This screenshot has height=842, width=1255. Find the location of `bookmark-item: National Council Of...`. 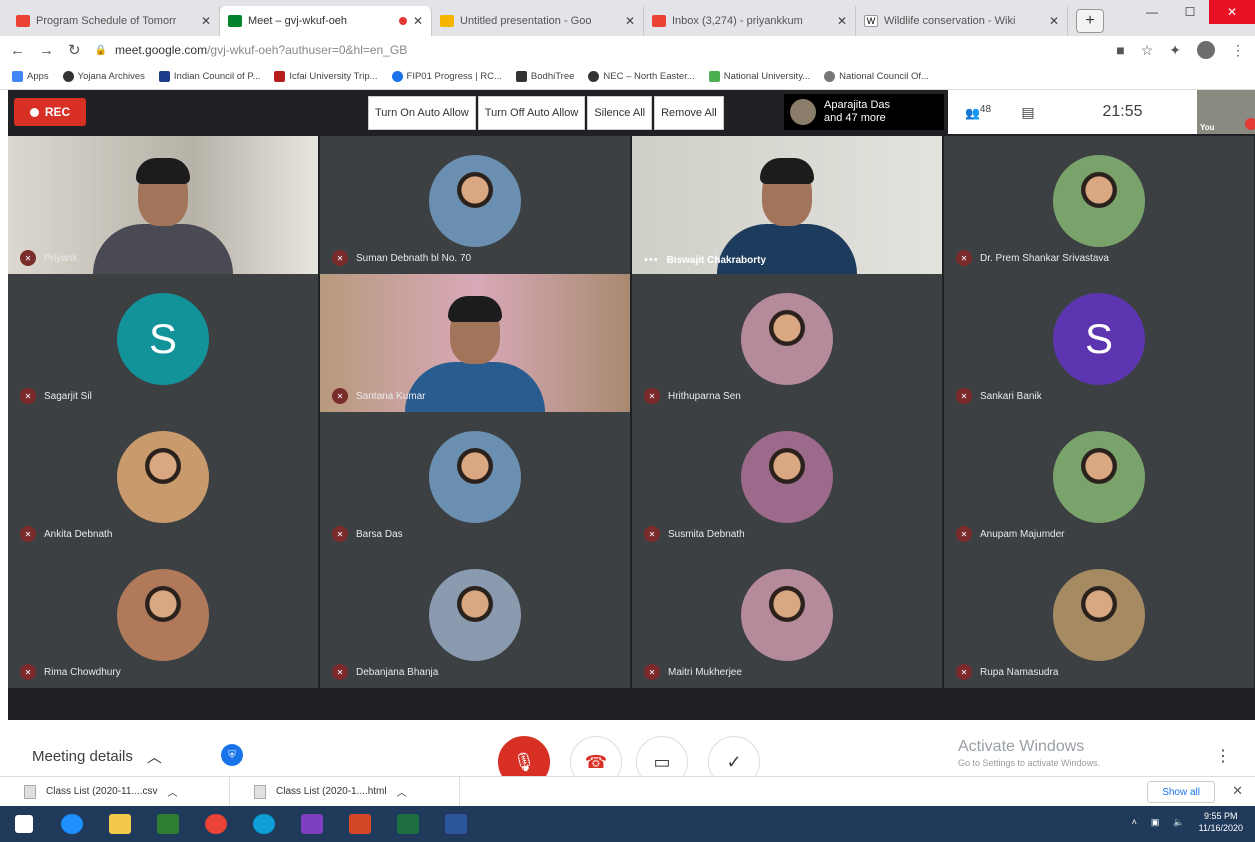

bookmark-item: National Council Of... is located at coordinates (876, 76).